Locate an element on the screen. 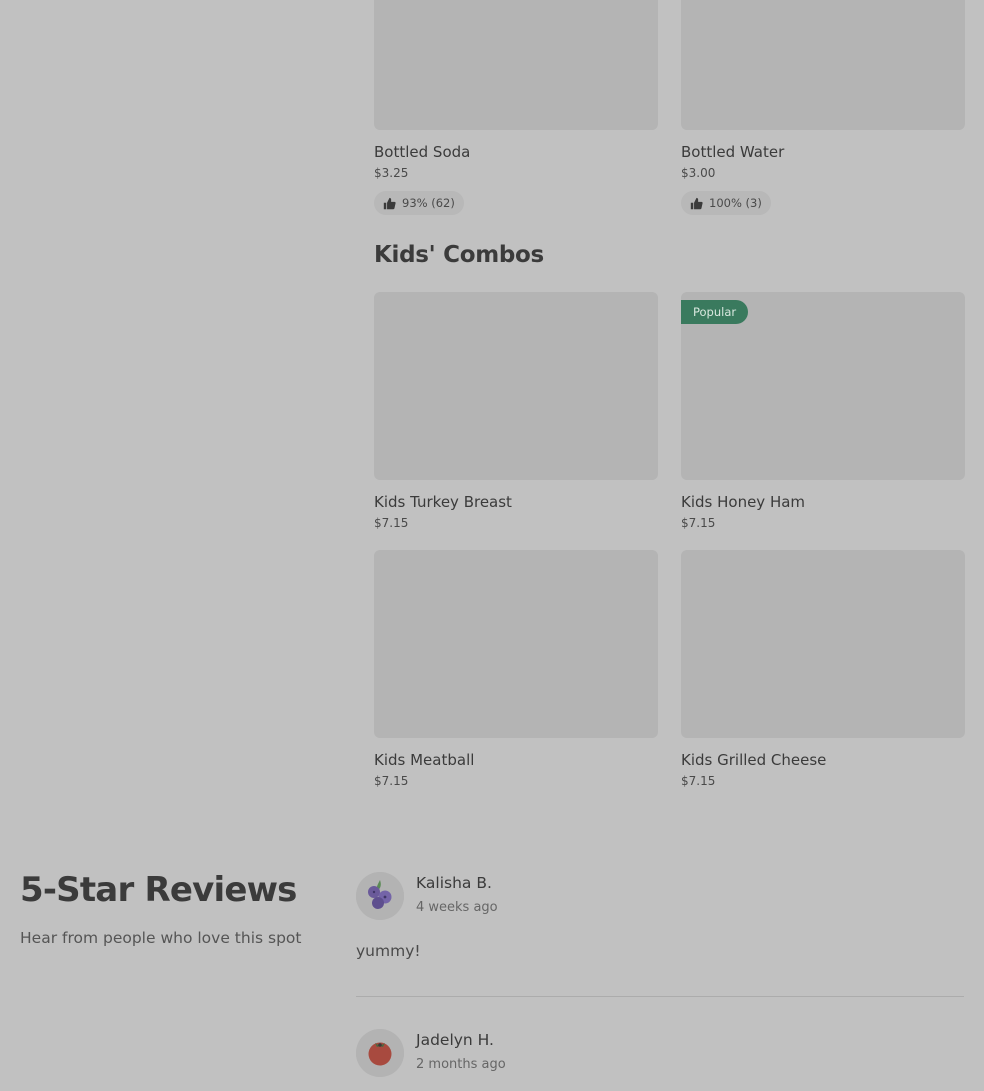 The height and width of the screenshot is (1091, 984). item-name: Kids Meatball is located at coordinates (424, 760).